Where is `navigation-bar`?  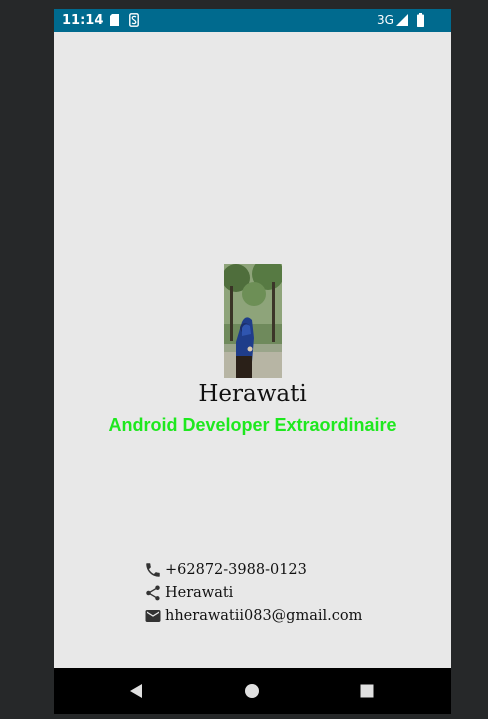
navigation-bar is located at coordinates (252, 691).